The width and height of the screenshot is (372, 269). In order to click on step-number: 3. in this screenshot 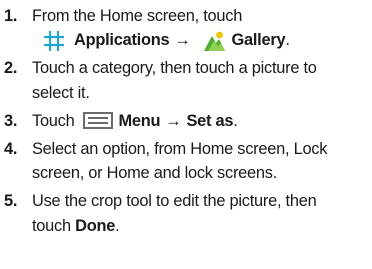, I will do `click(11, 120)`.